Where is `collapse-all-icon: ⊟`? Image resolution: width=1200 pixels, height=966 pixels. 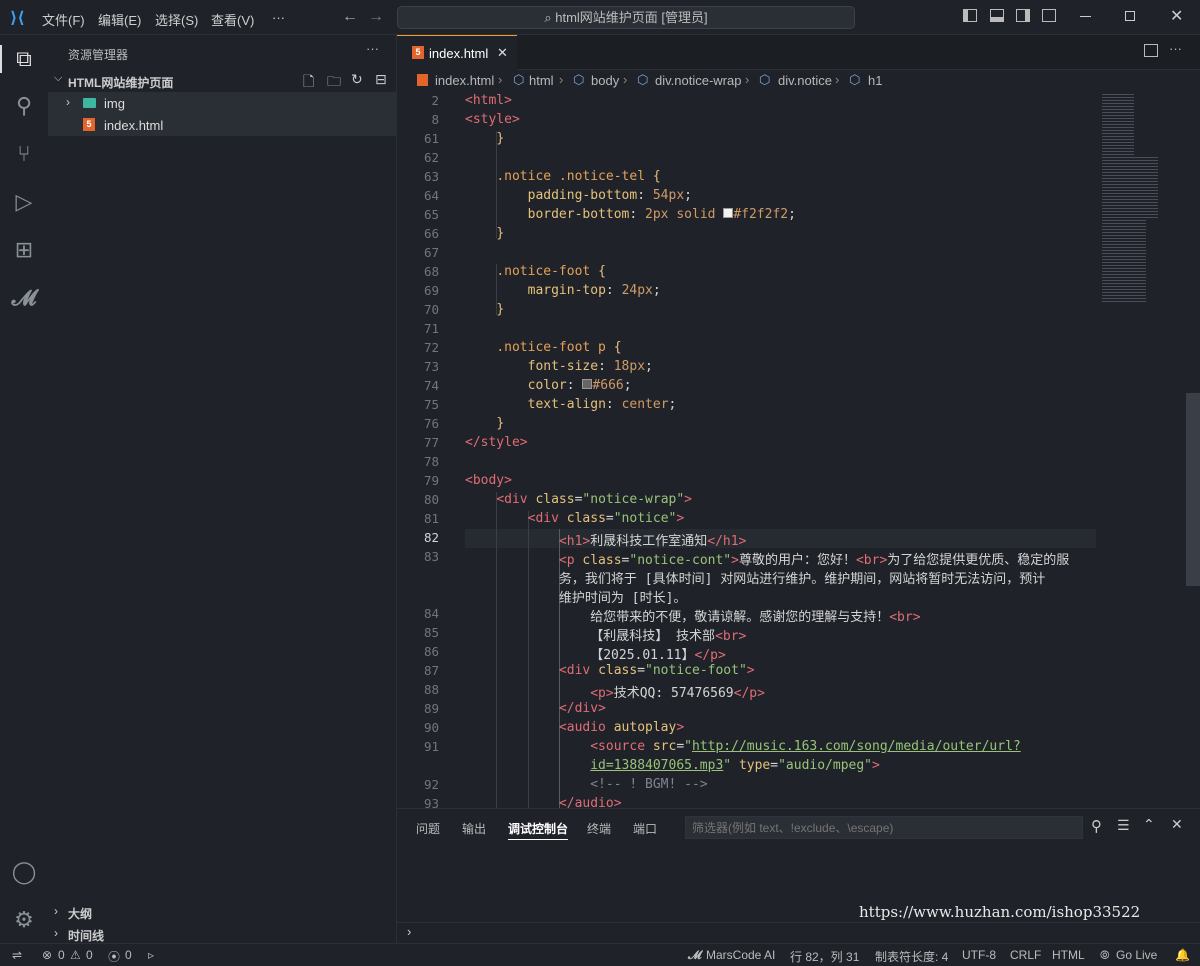
collapse-all-icon: ⊟ is located at coordinates (381, 79).